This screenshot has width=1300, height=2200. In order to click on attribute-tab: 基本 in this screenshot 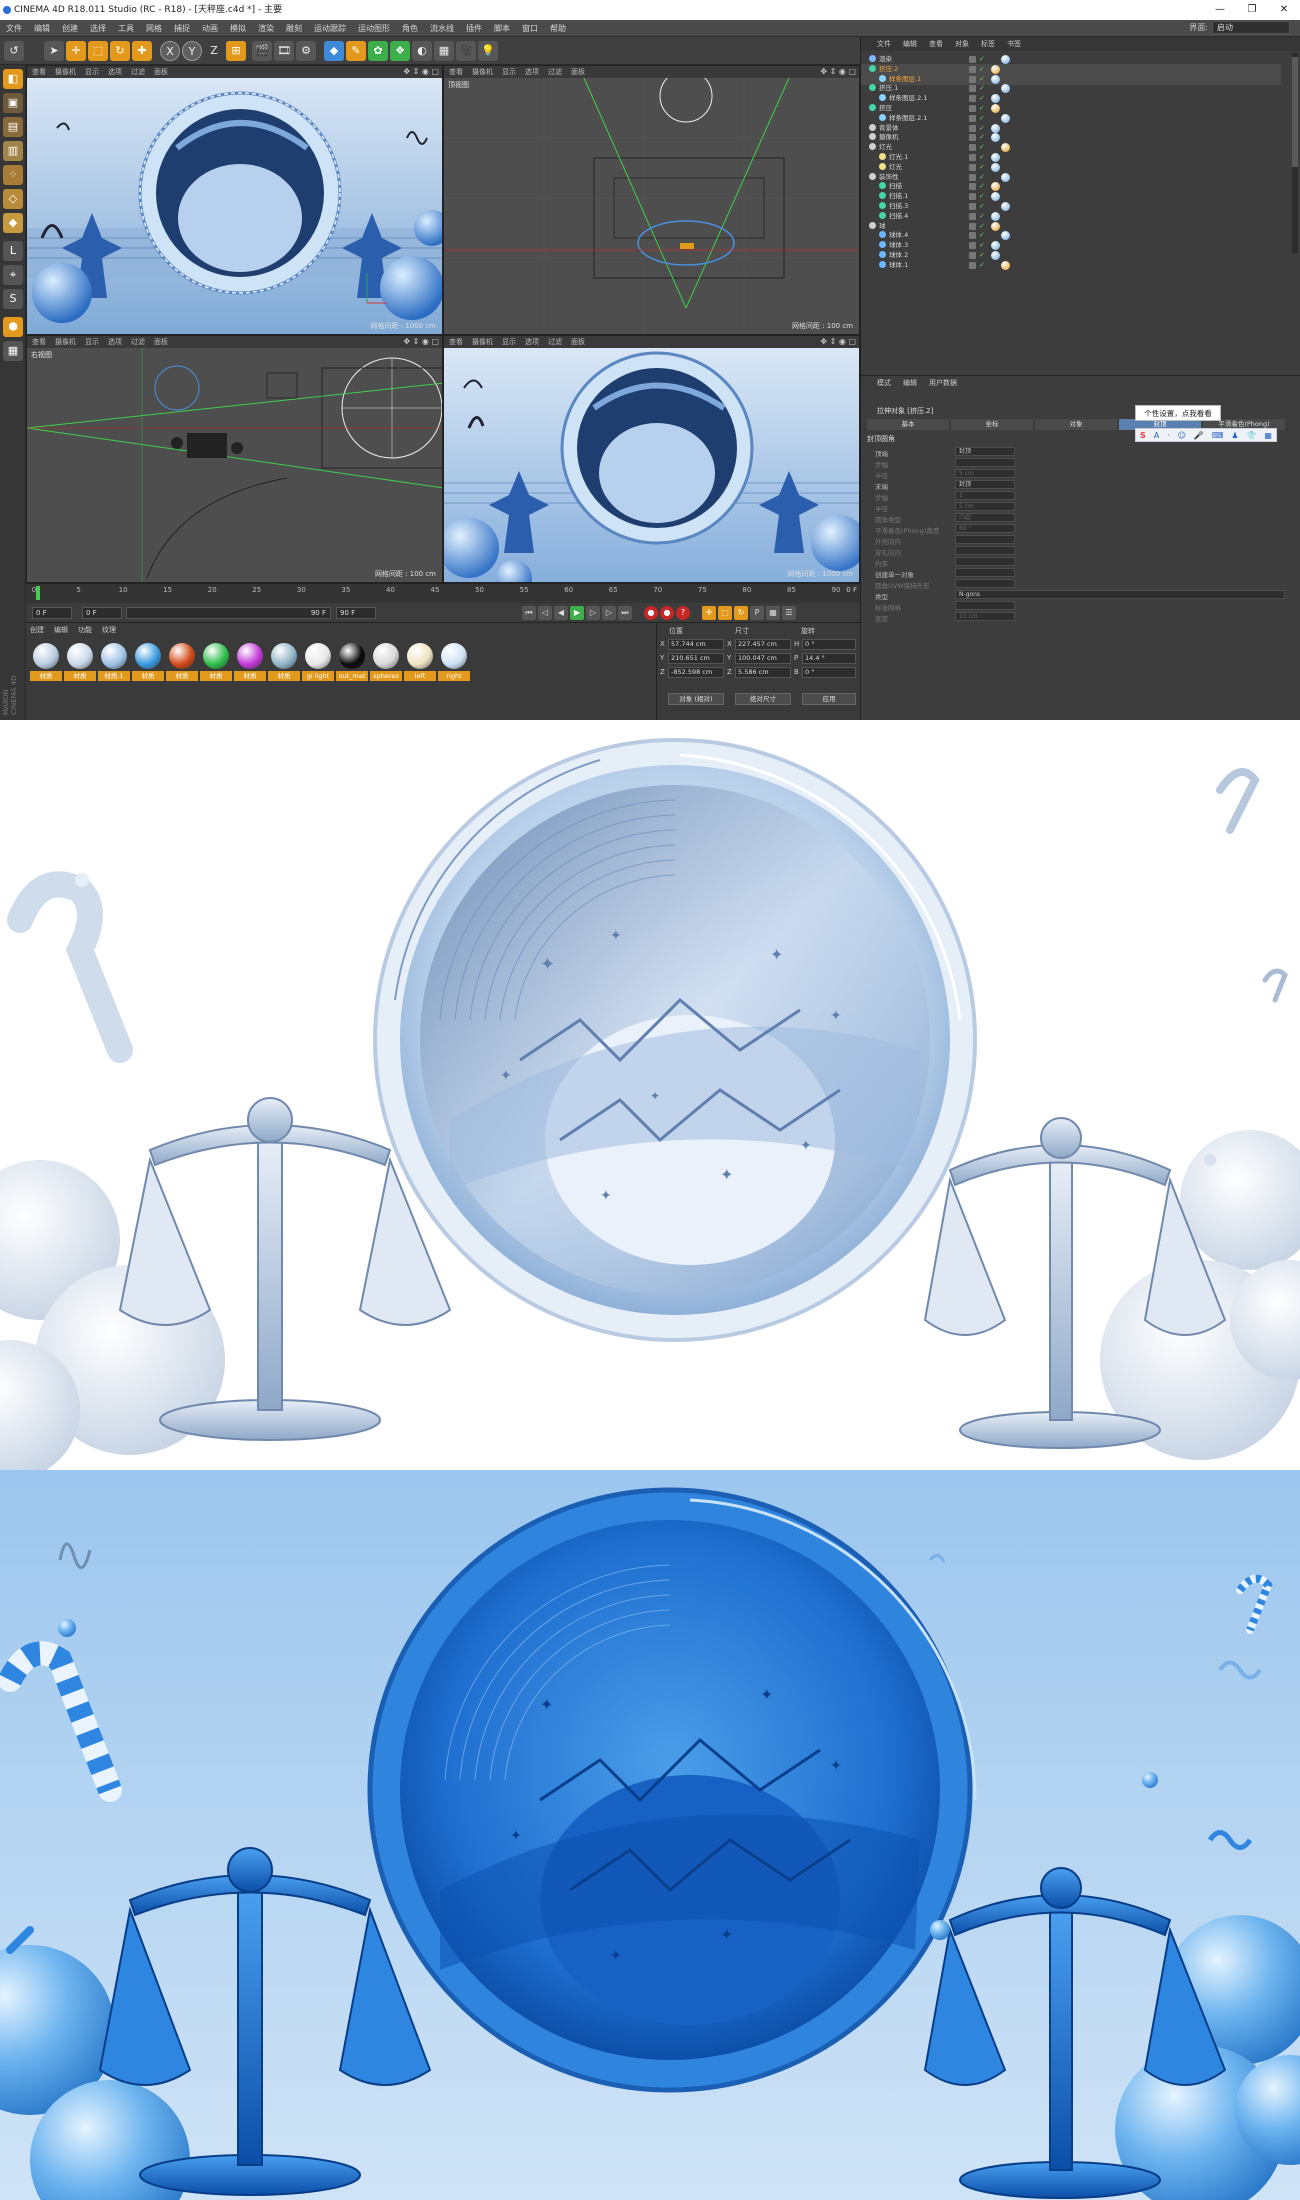, I will do `click(908, 424)`.